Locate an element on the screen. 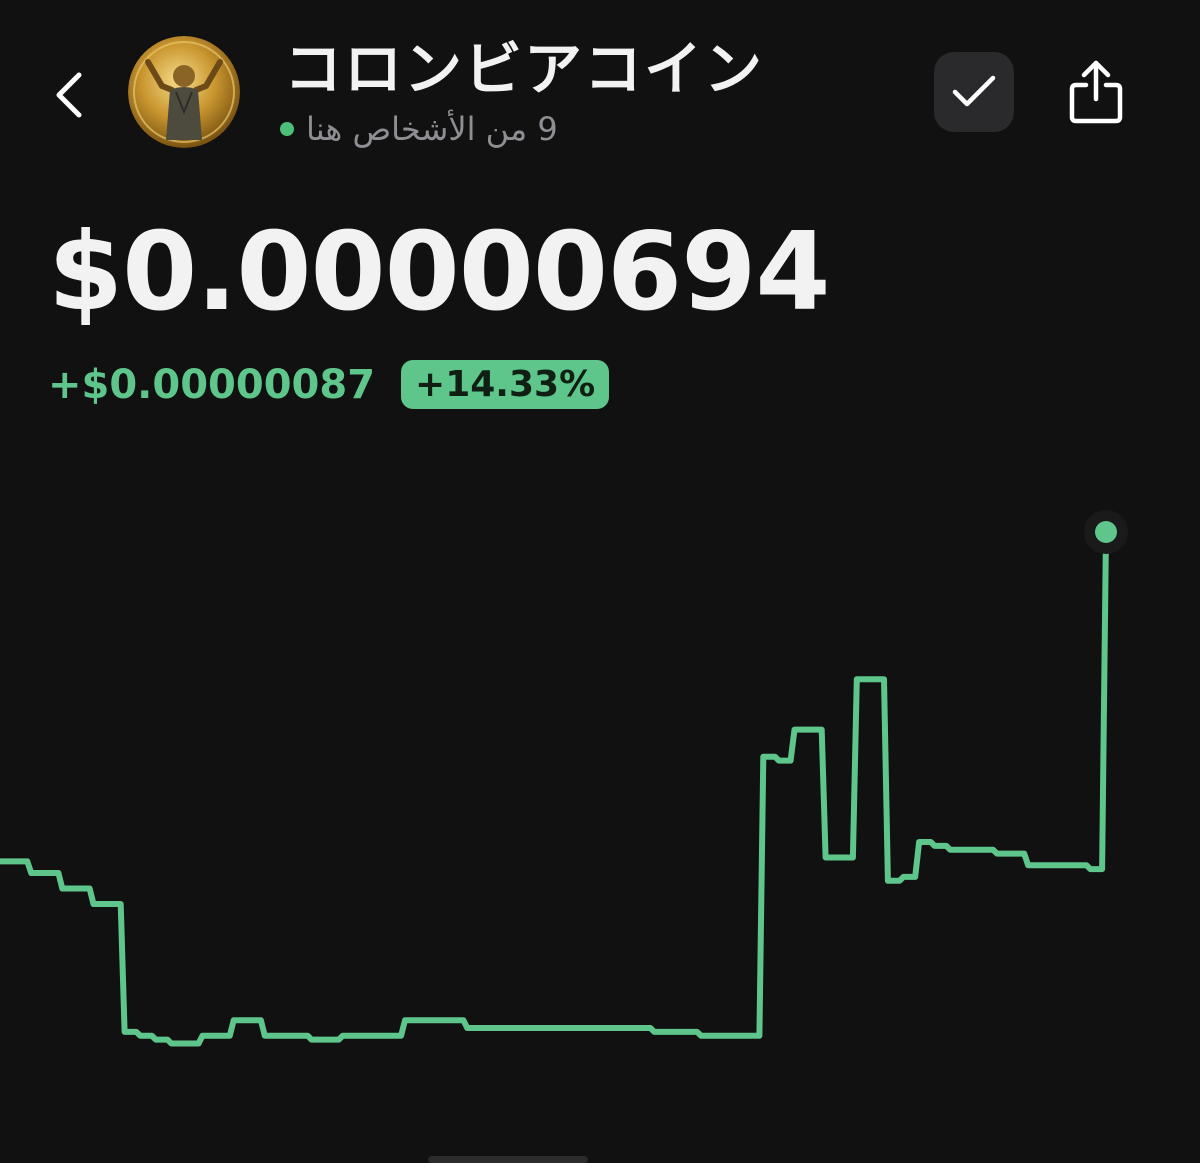 The height and width of the screenshot is (1163, 1200). back-button is located at coordinates (69, 95).